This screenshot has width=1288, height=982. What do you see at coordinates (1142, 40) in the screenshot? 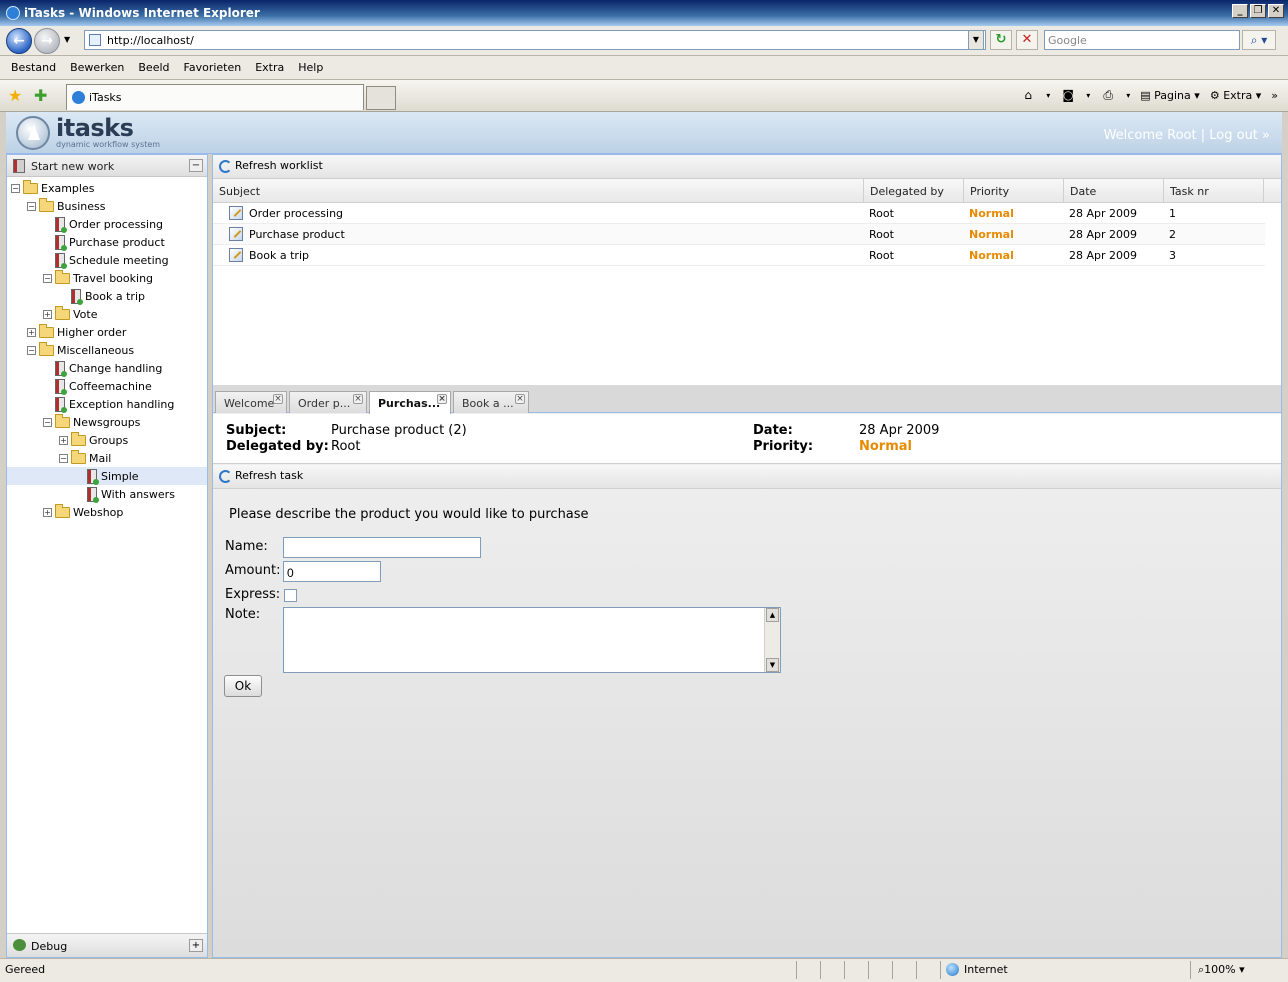
I see `search-input: Google` at bounding box center [1142, 40].